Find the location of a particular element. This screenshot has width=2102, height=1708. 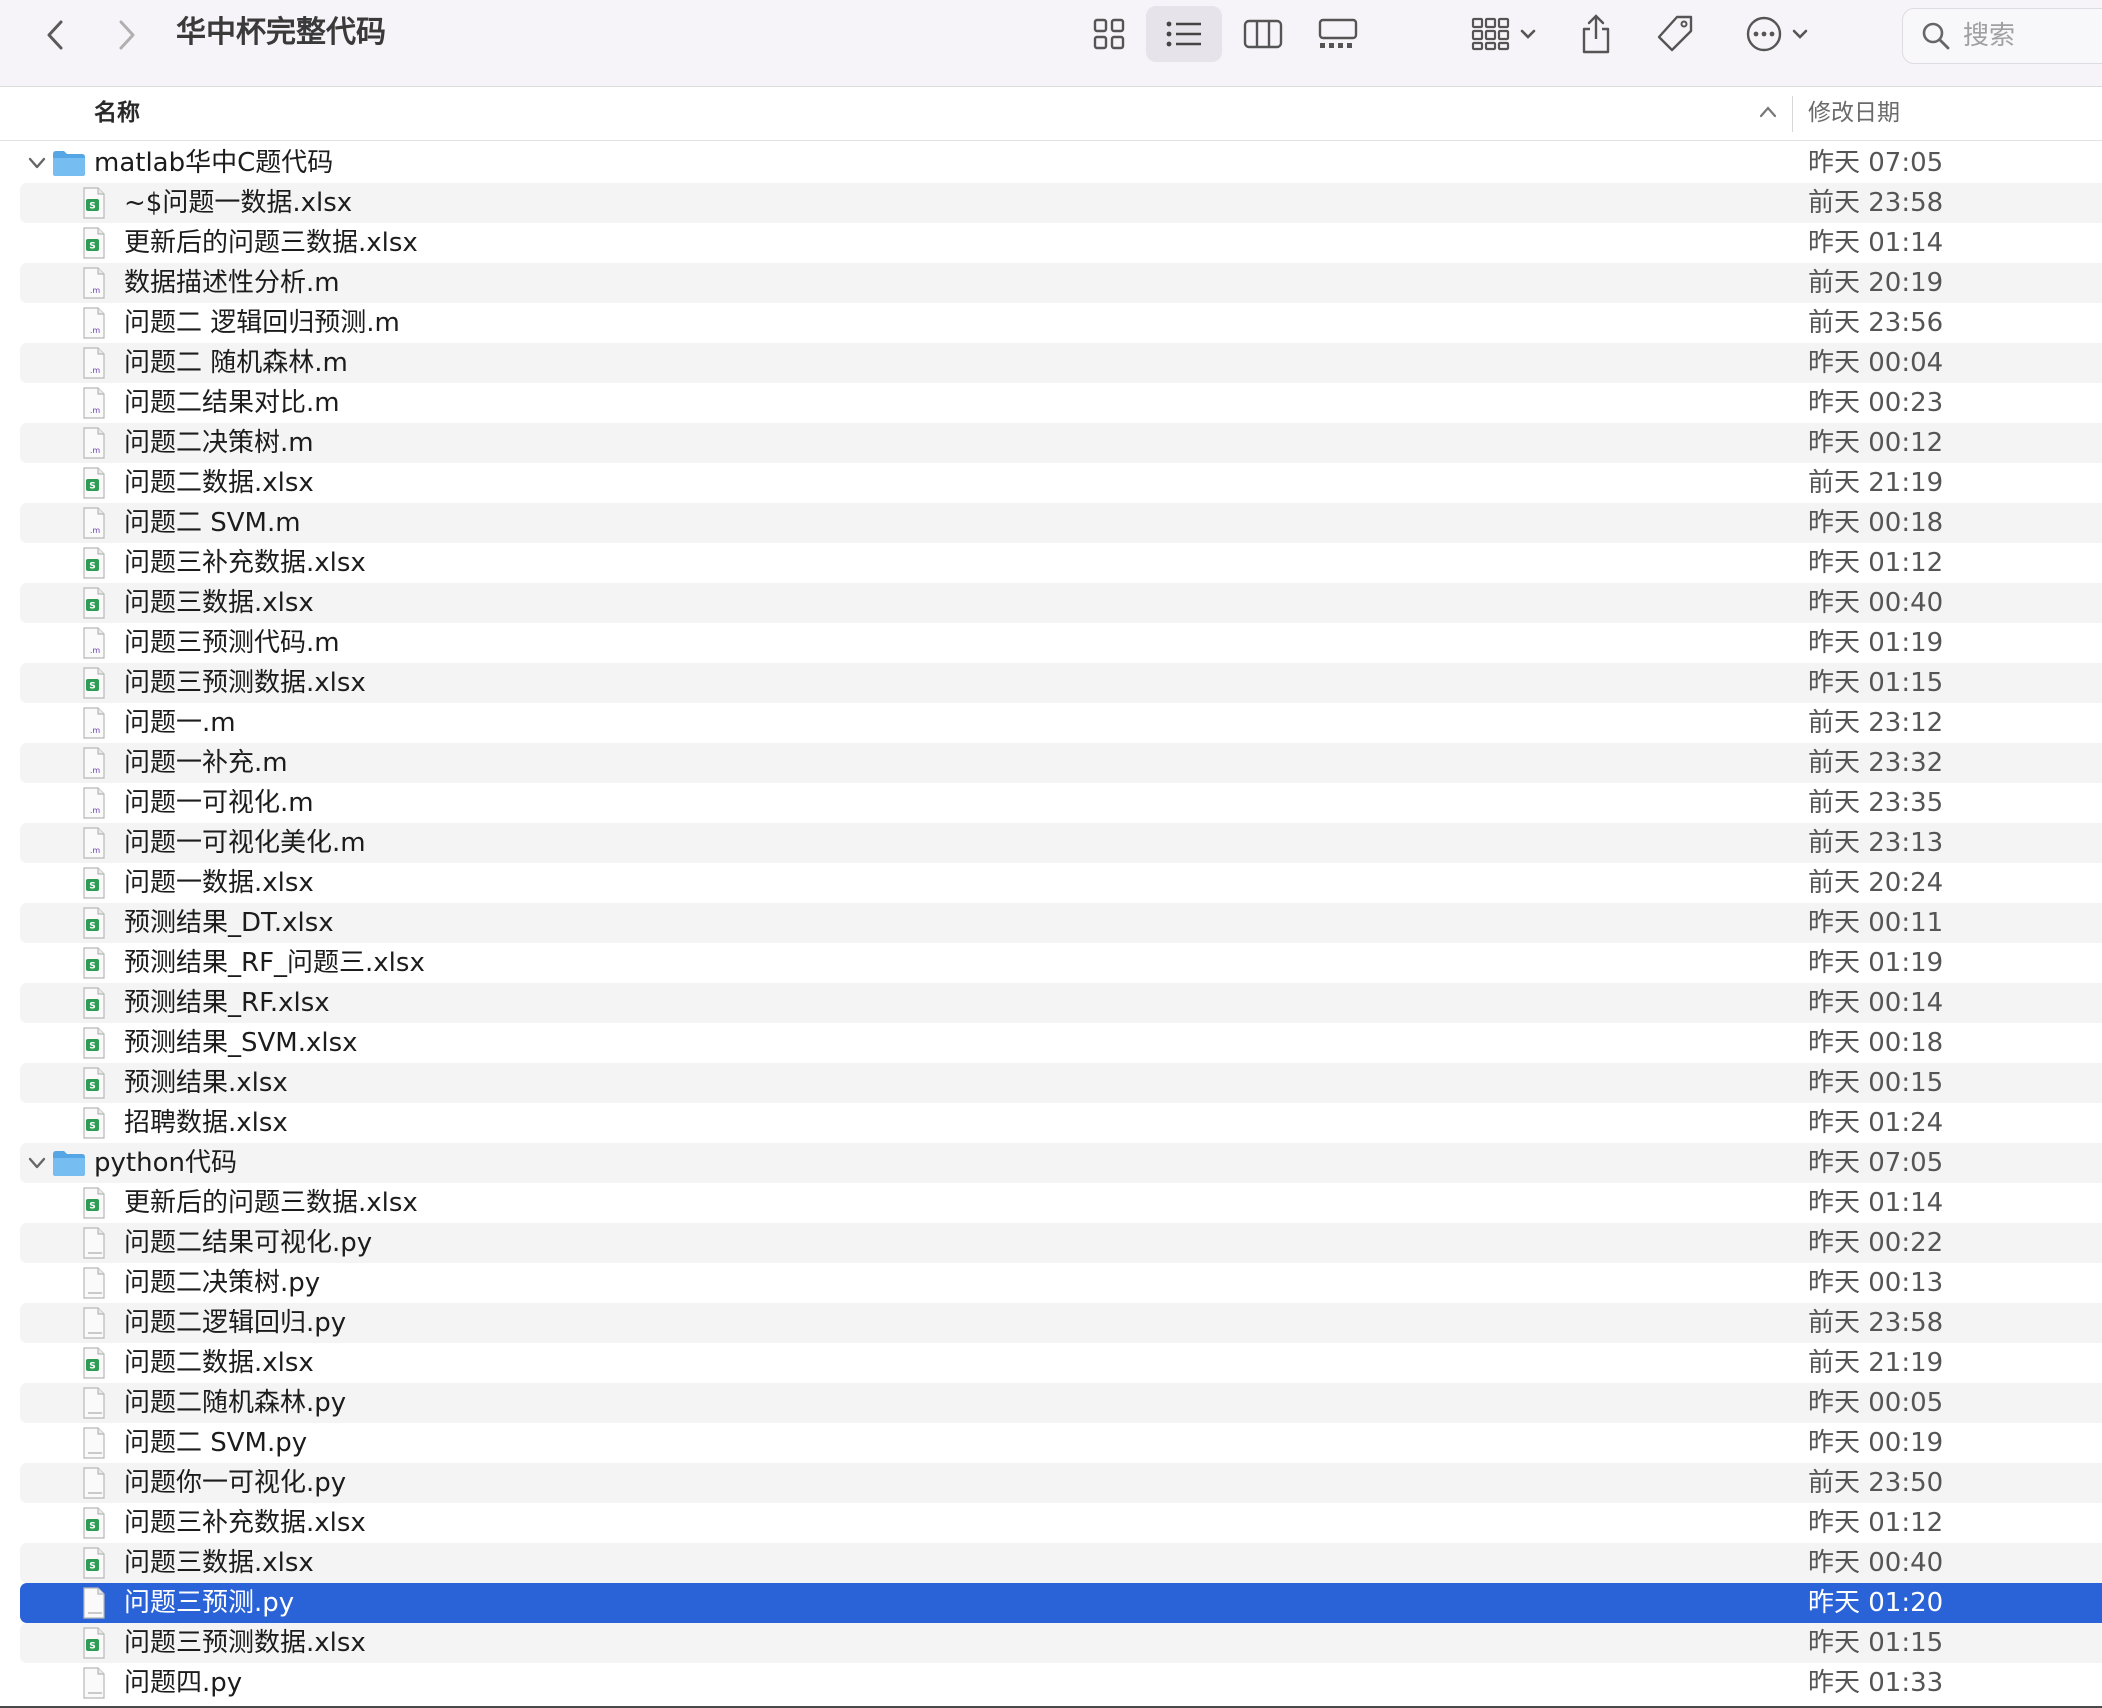

file-row: S 预测结果_RF_问题三.xlsx 昨天 01:19 is located at coordinates (1061, 963).